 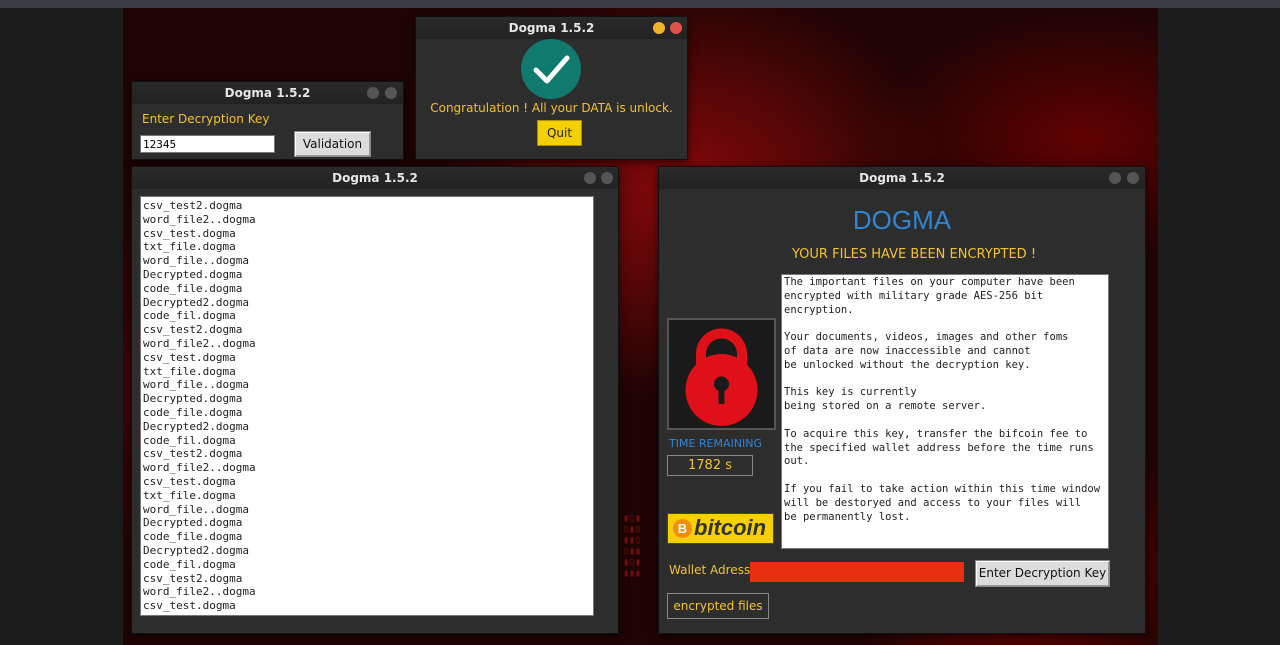 I want to click on top-panel, so click(x=640, y=4).